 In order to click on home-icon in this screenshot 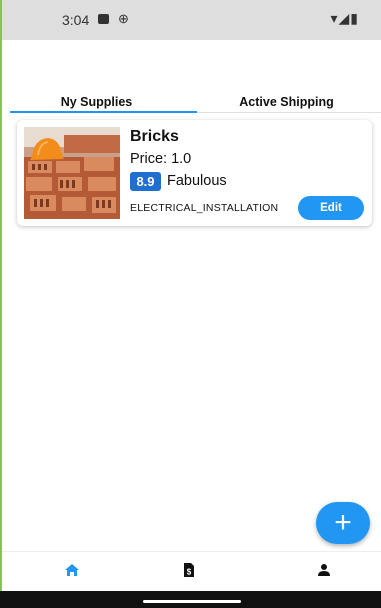, I will do `click(72, 570)`.